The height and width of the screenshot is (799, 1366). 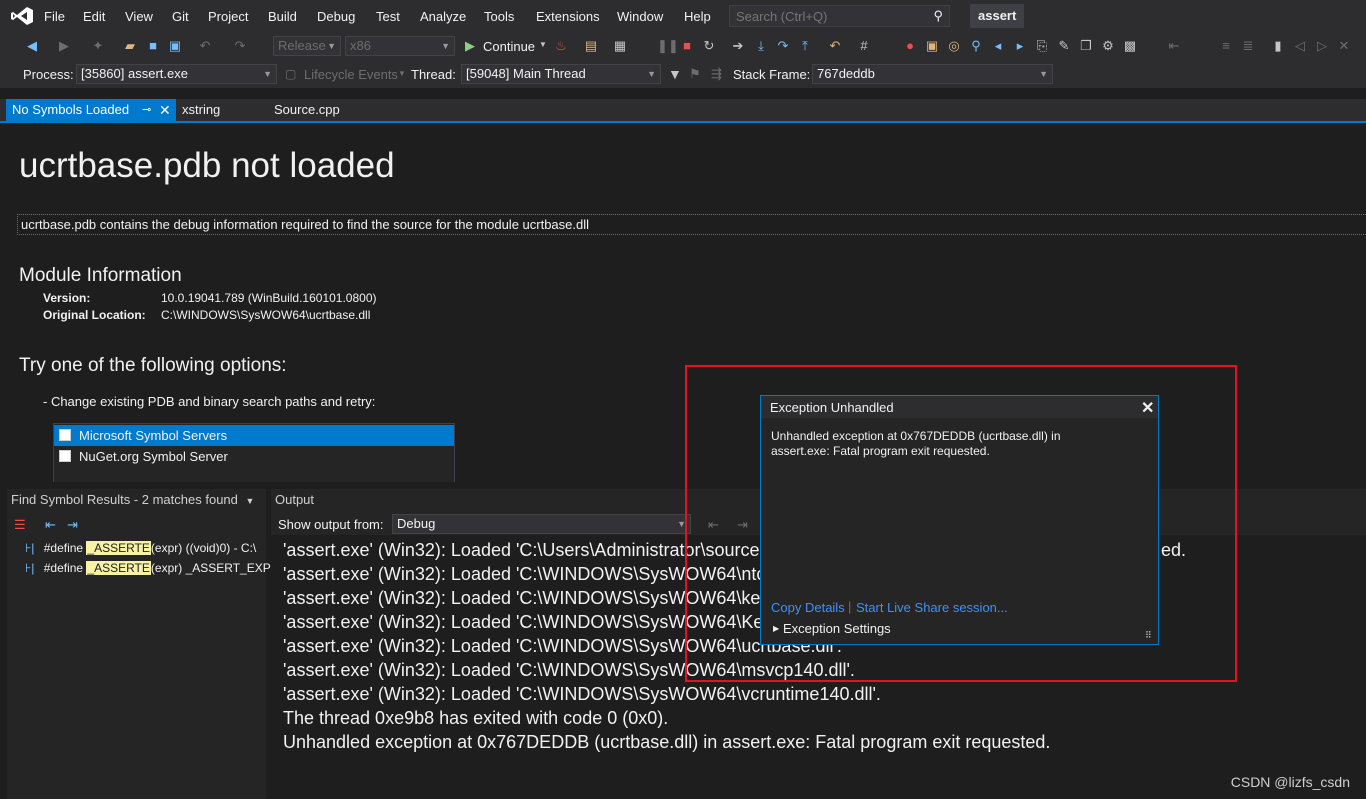 I want to click on go-to-definition-icon: ⇤, so click(x=50, y=525).